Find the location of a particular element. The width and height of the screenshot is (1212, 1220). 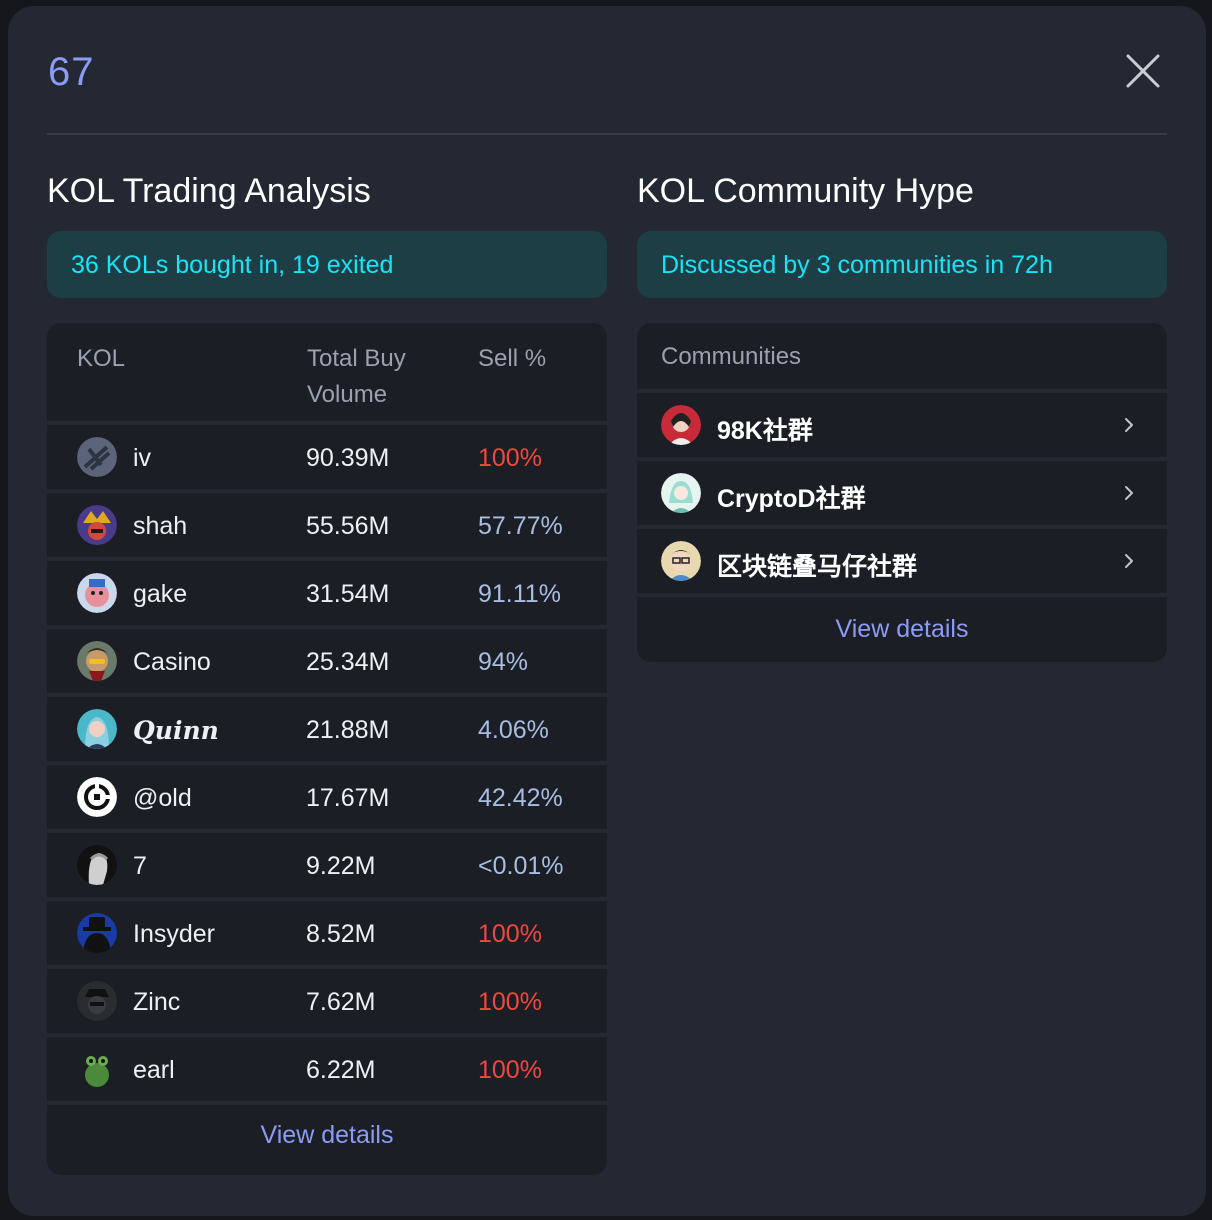

kol-name: gake is located at coordinates (160, 594).